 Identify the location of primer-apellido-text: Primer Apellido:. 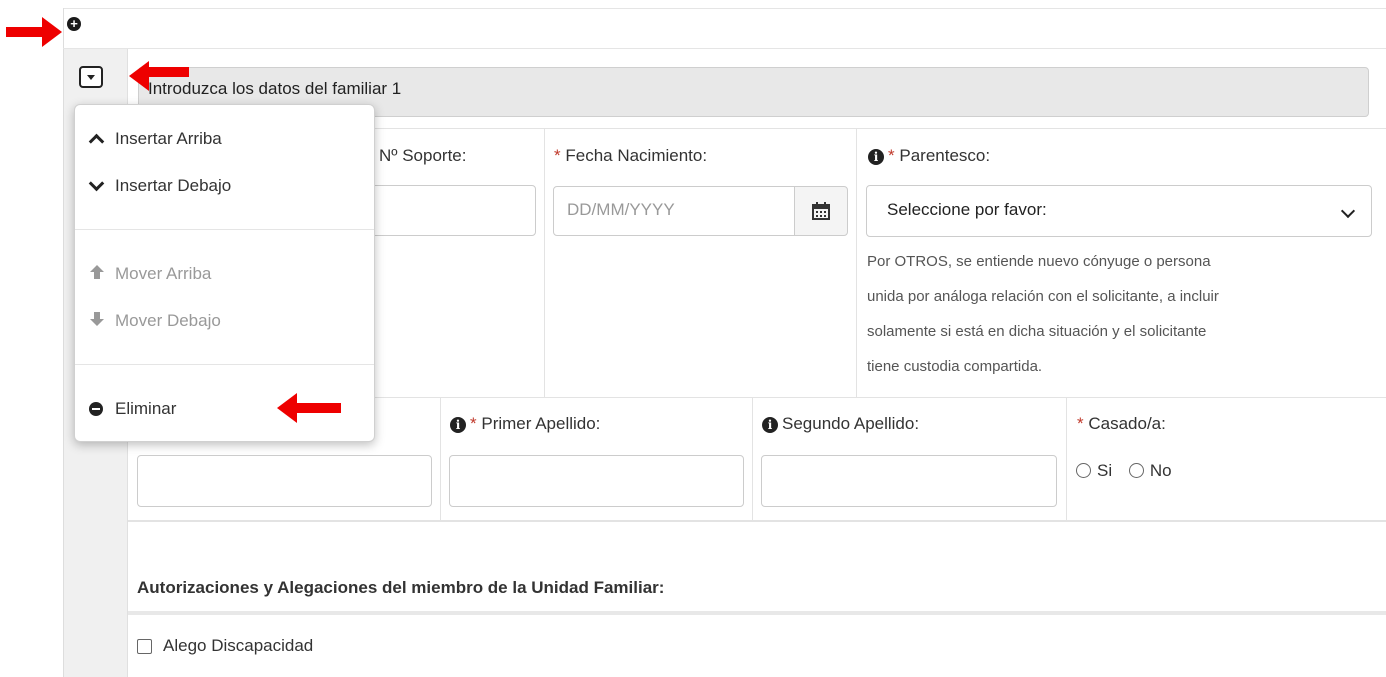
(541, 423).